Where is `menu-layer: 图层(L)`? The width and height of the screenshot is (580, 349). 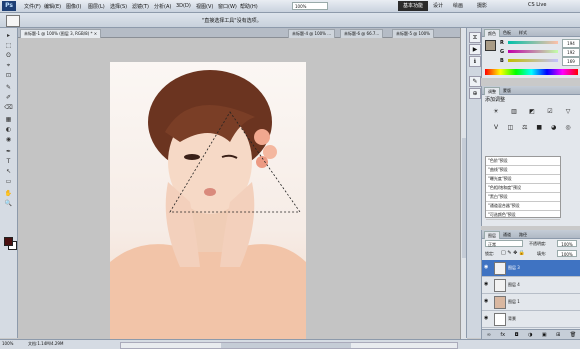 menu-layer: 图层(L) is located at coordinates (96, 6).